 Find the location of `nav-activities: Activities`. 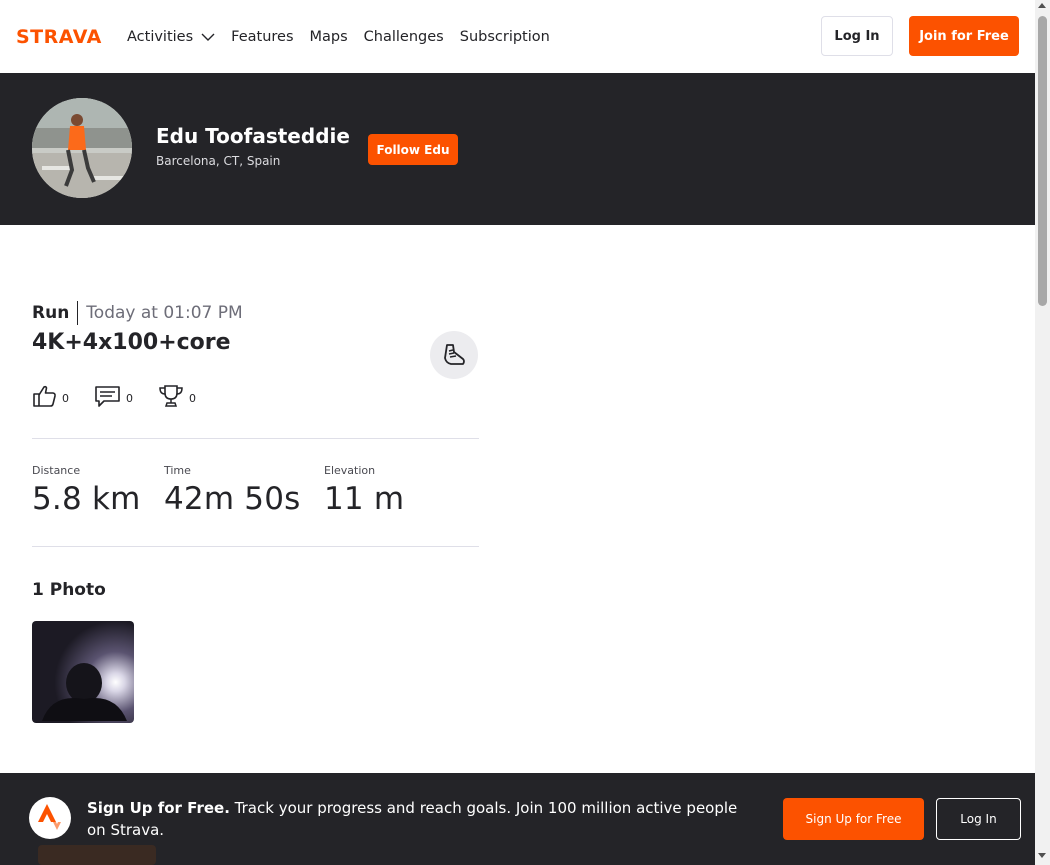

nav-activities: Activities is located at coordinates (171, 37).